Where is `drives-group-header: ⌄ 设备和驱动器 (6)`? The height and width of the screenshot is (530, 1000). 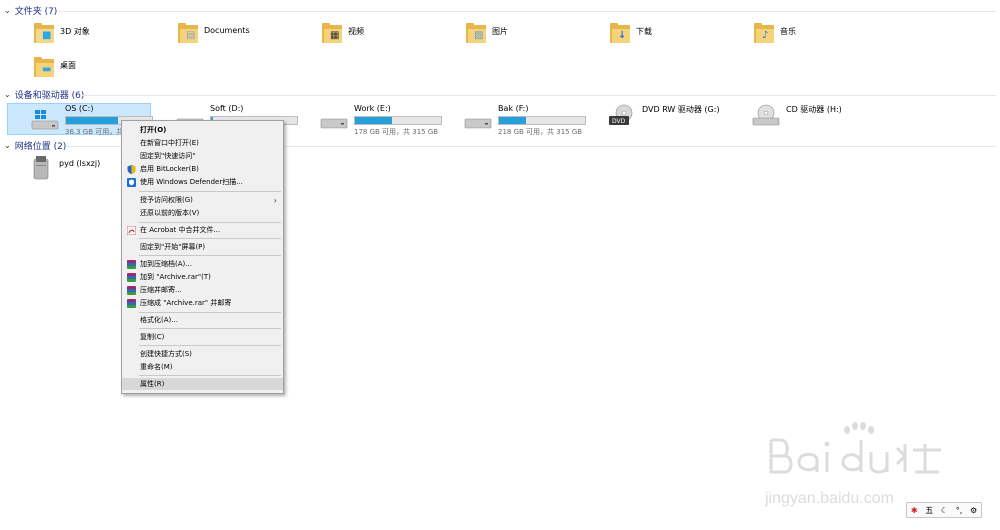
drives-group-header: ⌄ 设备和驱动器 (6) is located at coordinates (44, 94).